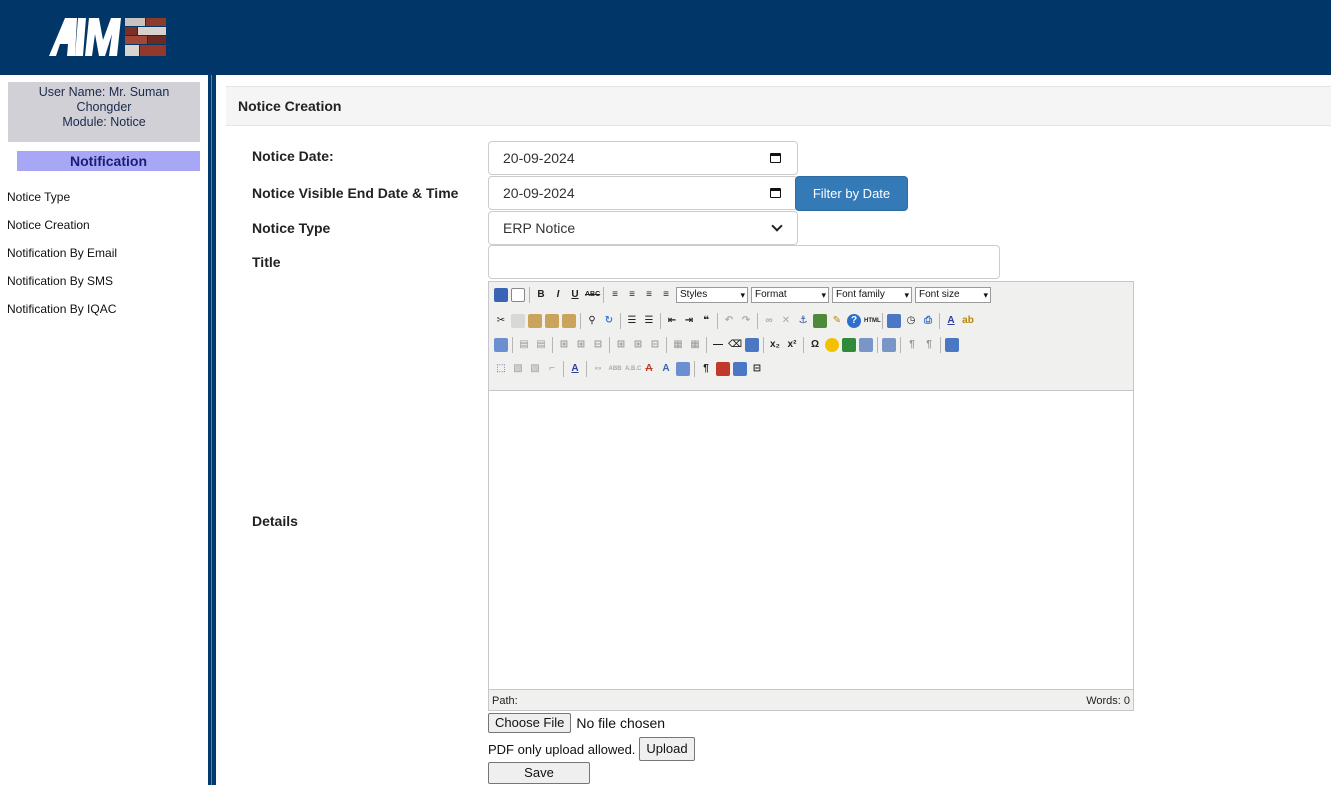 This screenshot has width=1331, height=785. What do you see at coordinates (638, 345) in the screenshot?
I see `insert-col-after-icon: ⊞` at bounding box center [638, 345].